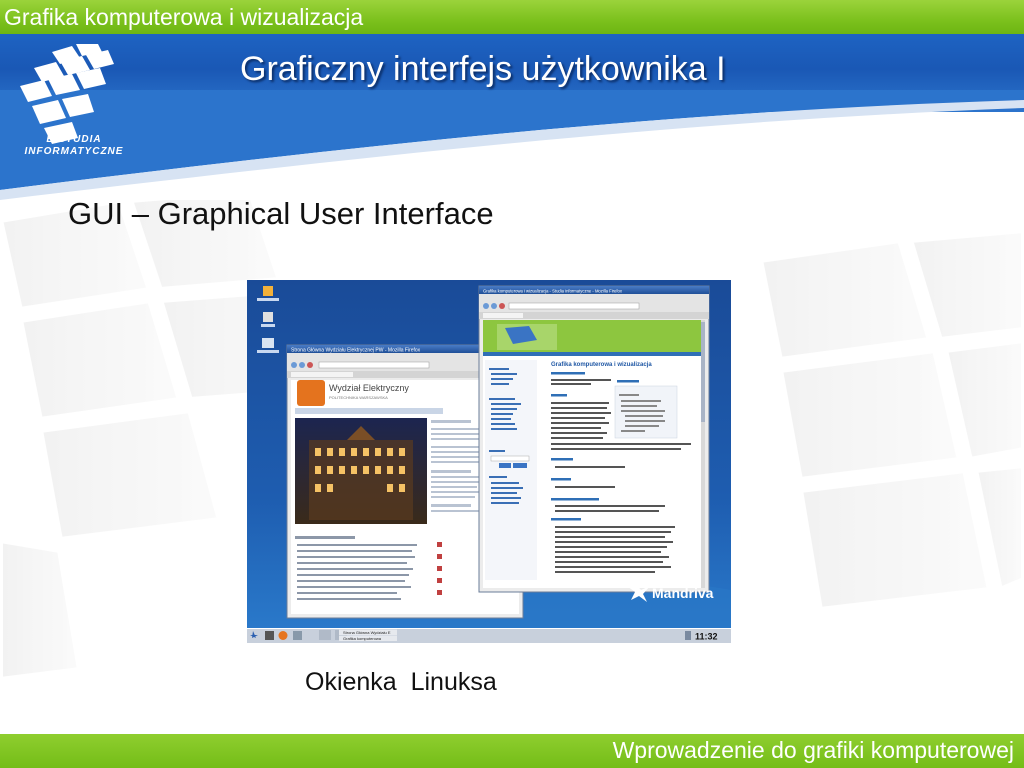 The width and height of the screenshot is (1024, 768). Describe the element at coordinates (184, 17) in the screenshot. I see `course-title: Grafika komputerowa i wizualizacja` at that location.